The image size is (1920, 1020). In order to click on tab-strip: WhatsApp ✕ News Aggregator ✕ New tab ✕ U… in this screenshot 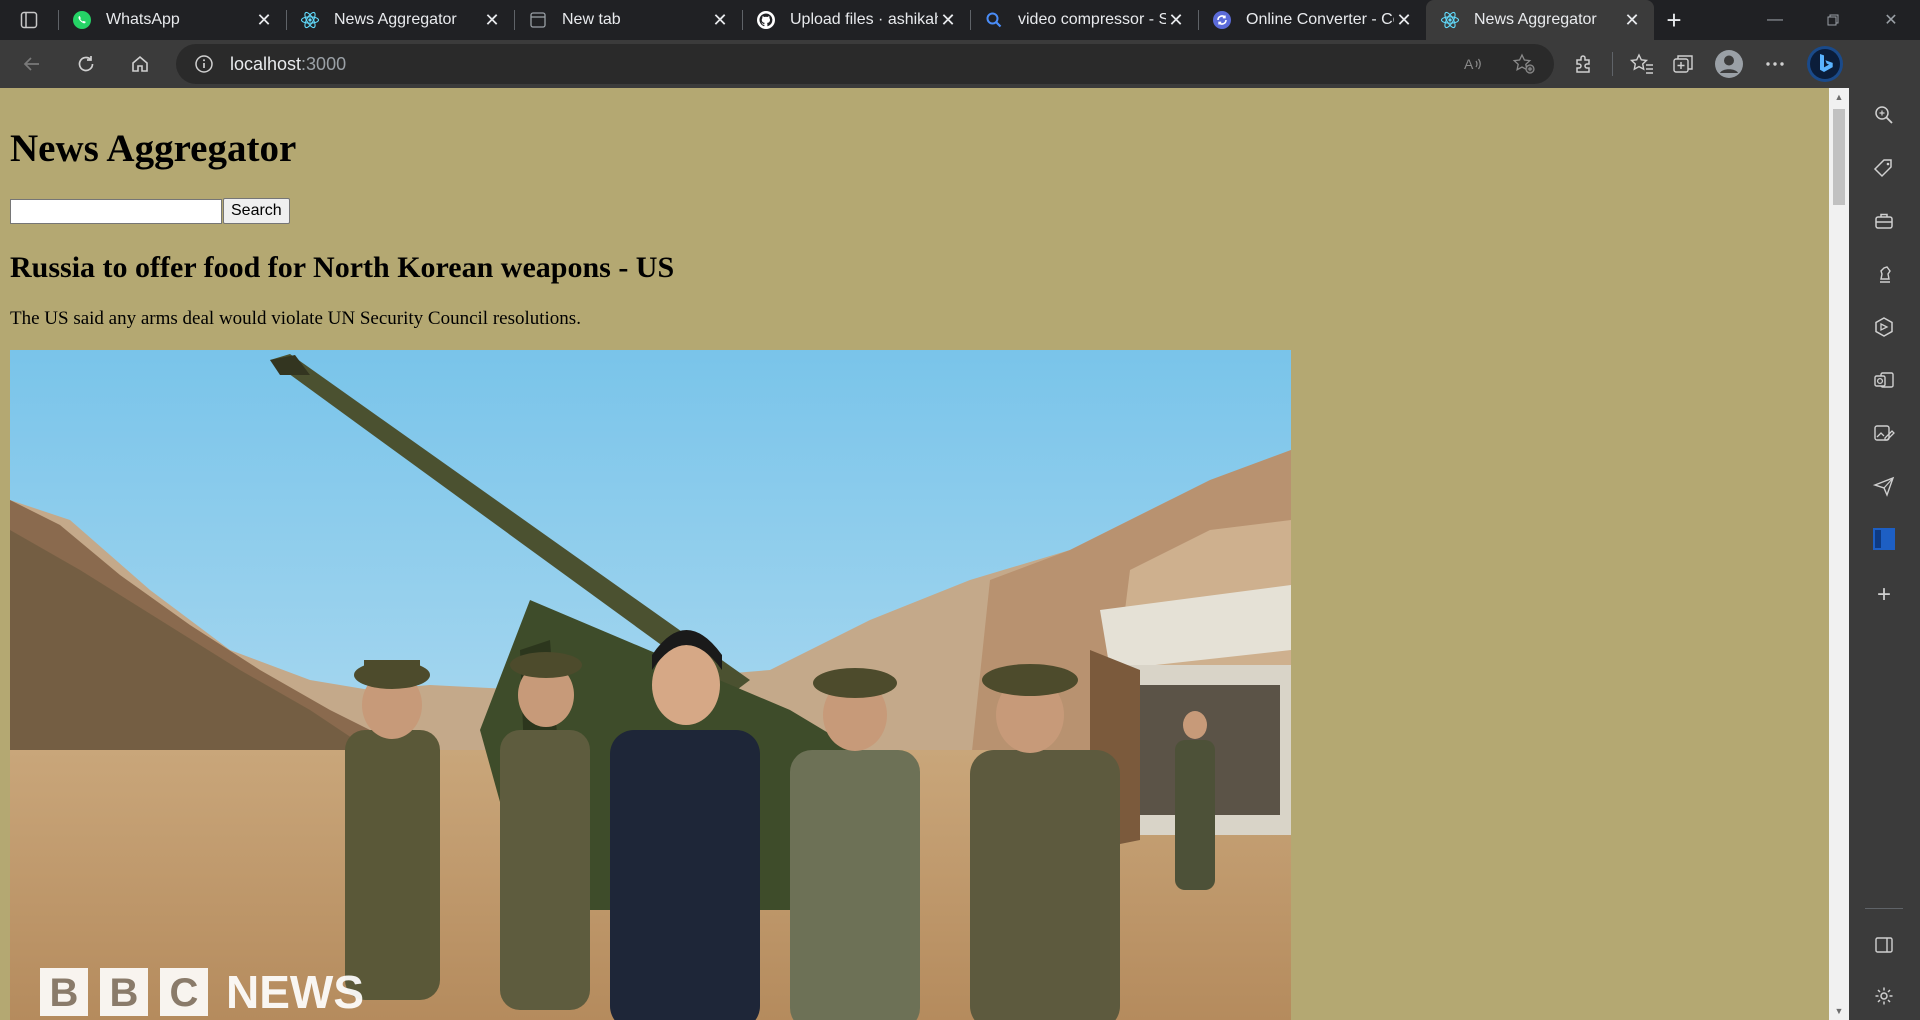, I will do `click(960, 20)`.